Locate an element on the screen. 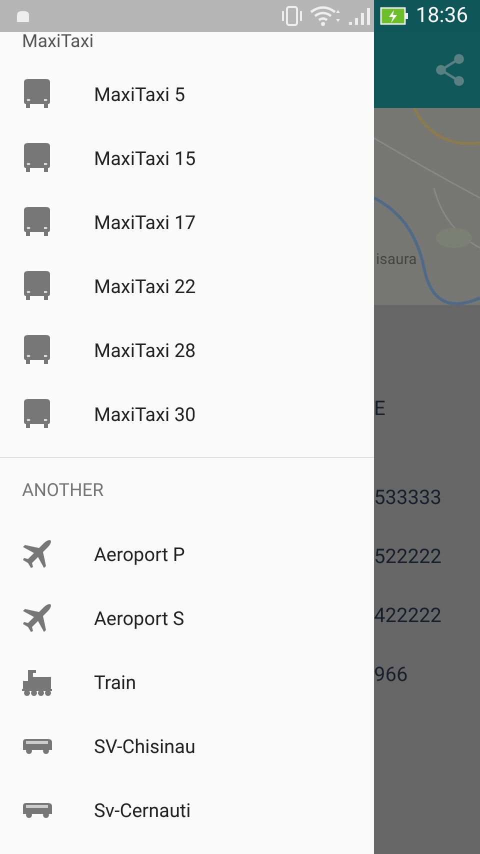 This screenshot has width=480, height=854. drawer-item: Aeroport P is located at coordinates (187, 554).